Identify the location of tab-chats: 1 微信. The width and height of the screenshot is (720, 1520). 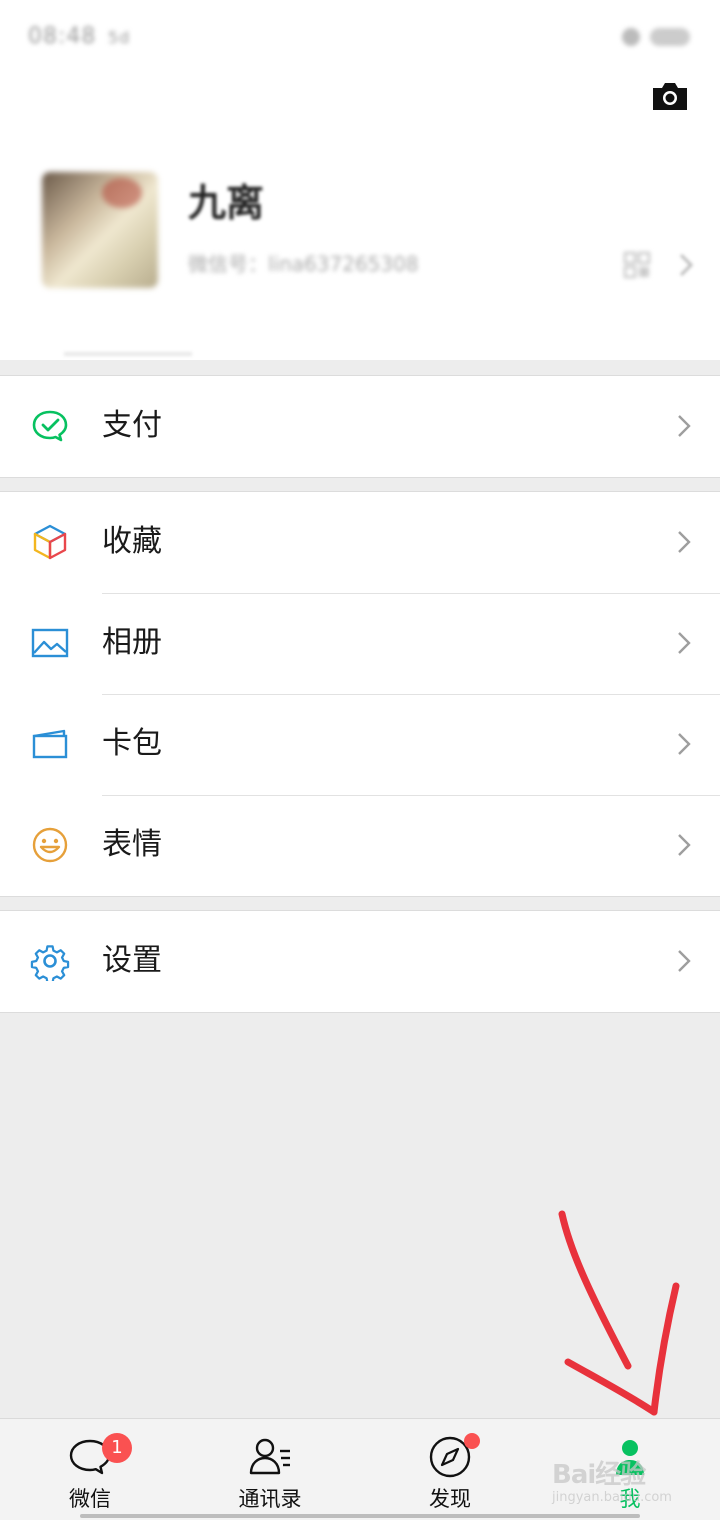
(90, 1469).